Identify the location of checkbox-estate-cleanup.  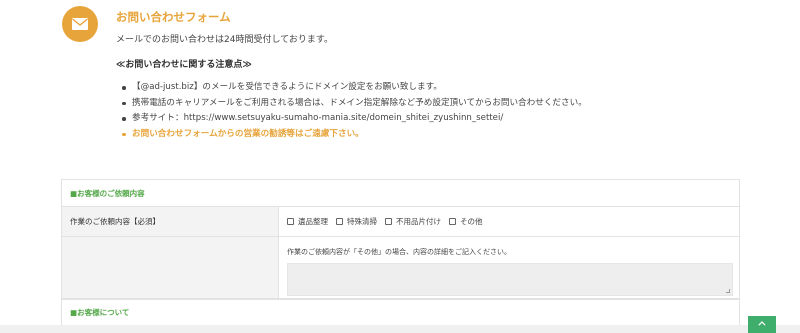
(290, 221).